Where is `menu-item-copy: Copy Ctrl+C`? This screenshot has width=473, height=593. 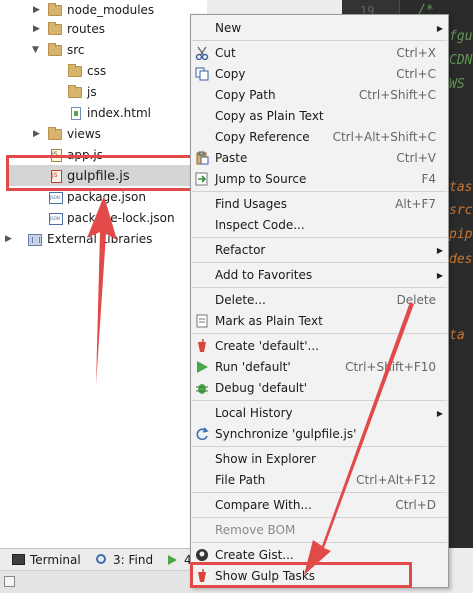
menu-item-copy: Copy Ctrl+C is located at coordinates (319, 74).